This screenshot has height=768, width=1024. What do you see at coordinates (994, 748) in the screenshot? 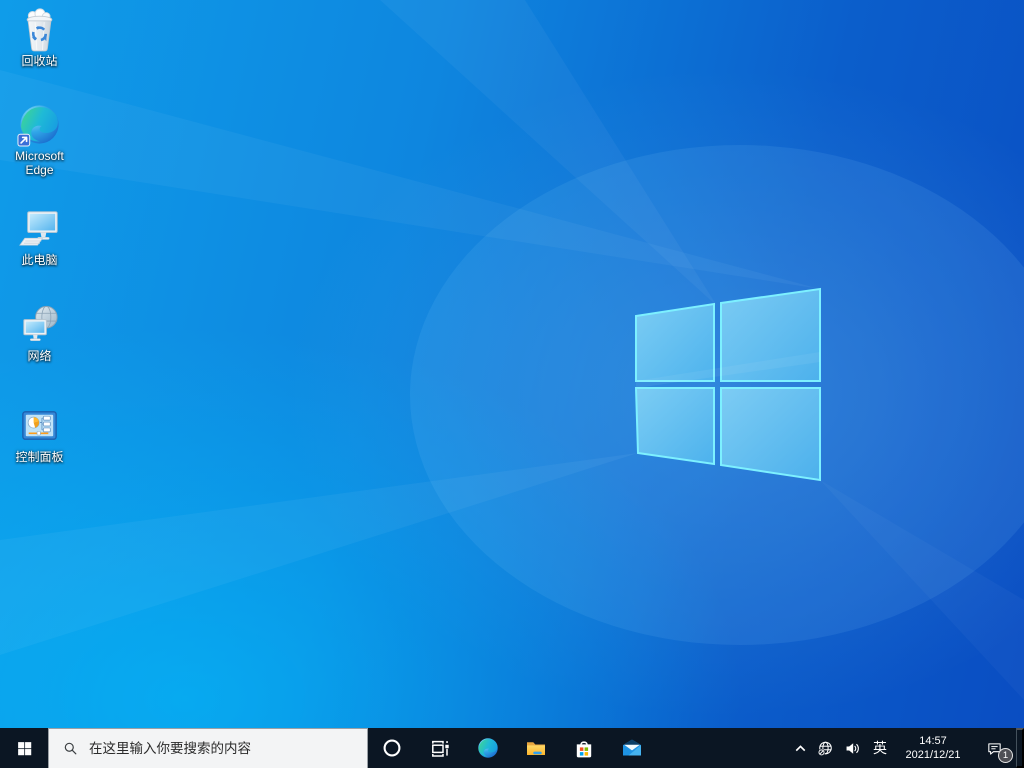
I see `action-center-button: 1` at bounding box center [994, 748].